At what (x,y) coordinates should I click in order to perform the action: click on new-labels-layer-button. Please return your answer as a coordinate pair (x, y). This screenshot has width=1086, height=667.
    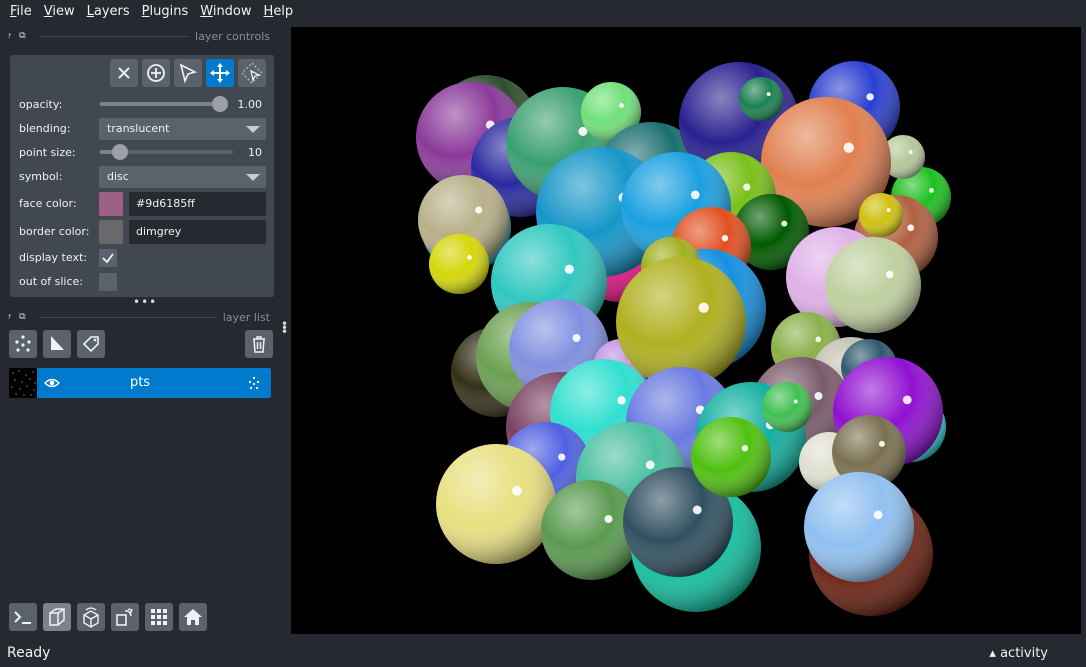
    Looking at the image, I should click on (91, 344).